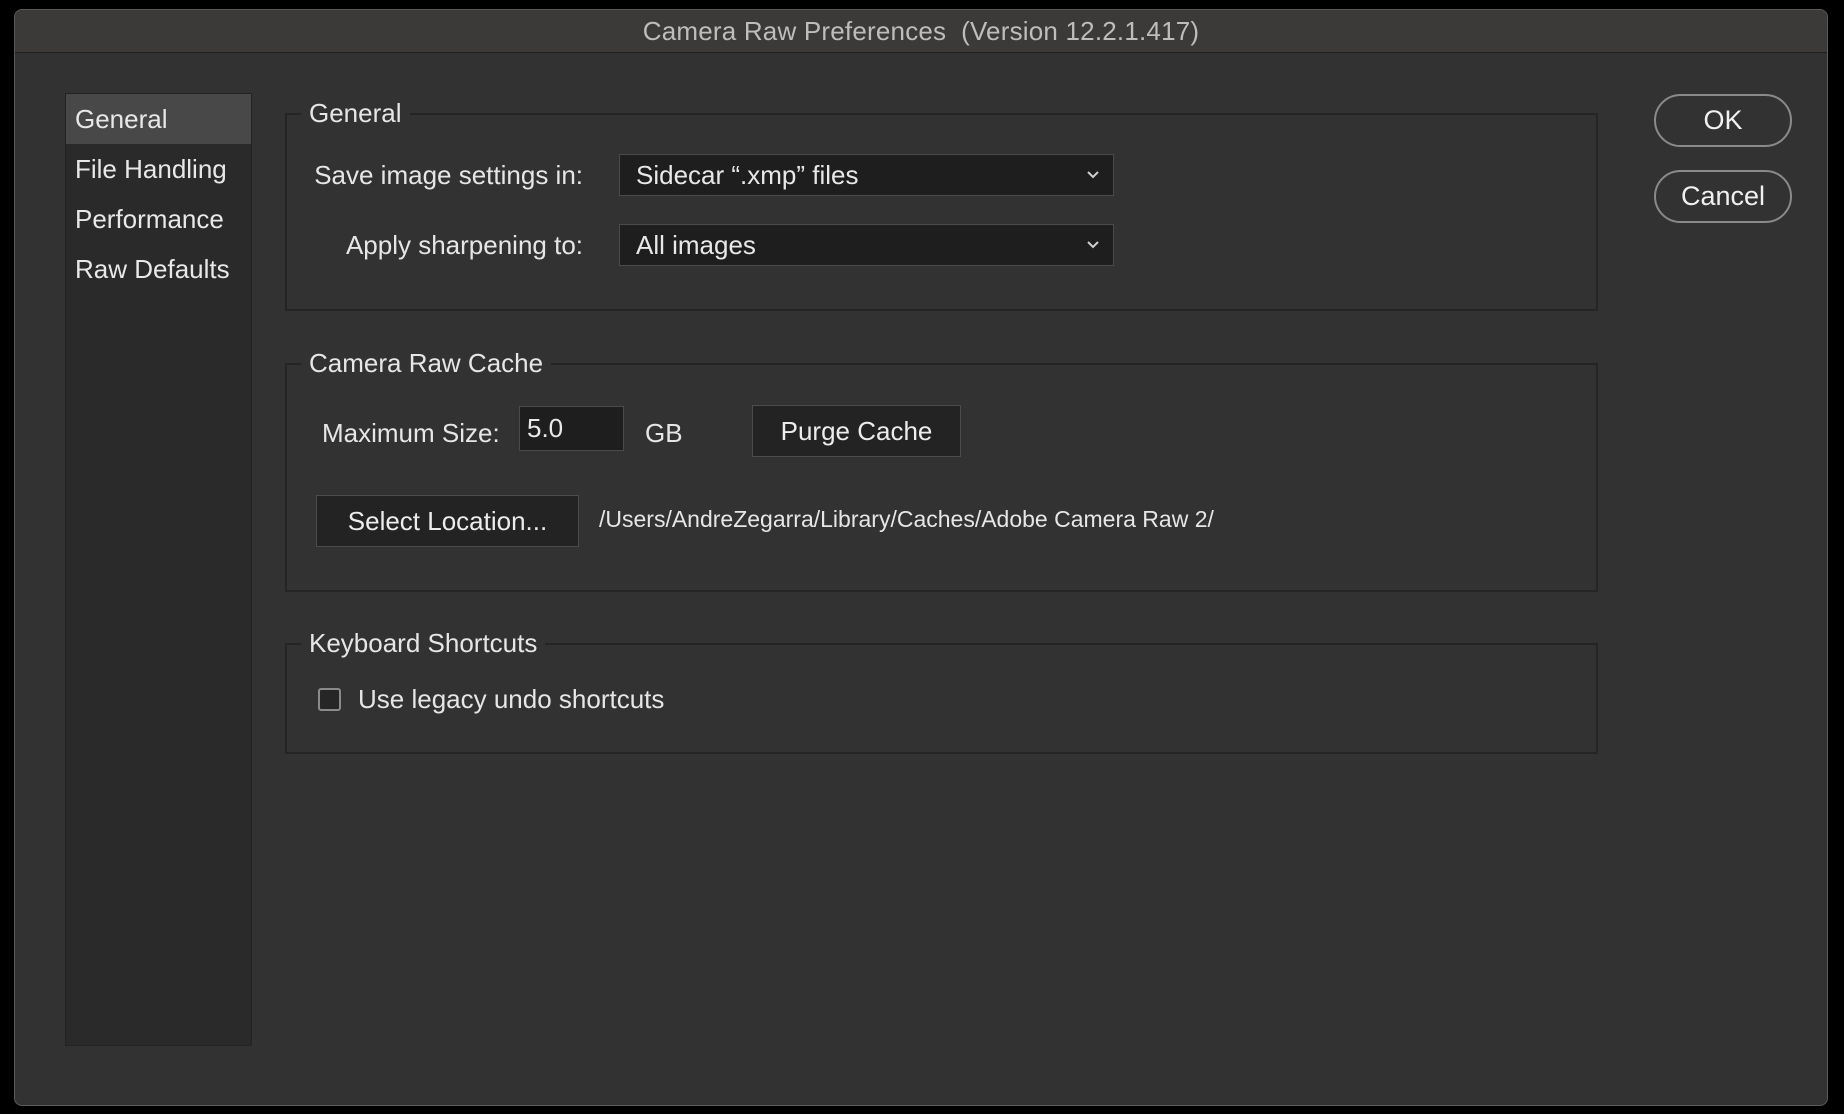  What do you see at coordinates (856, 431) in the screenshot?
I see `purge-cache-button: Purge Cache` at bounding box center [856, 431].